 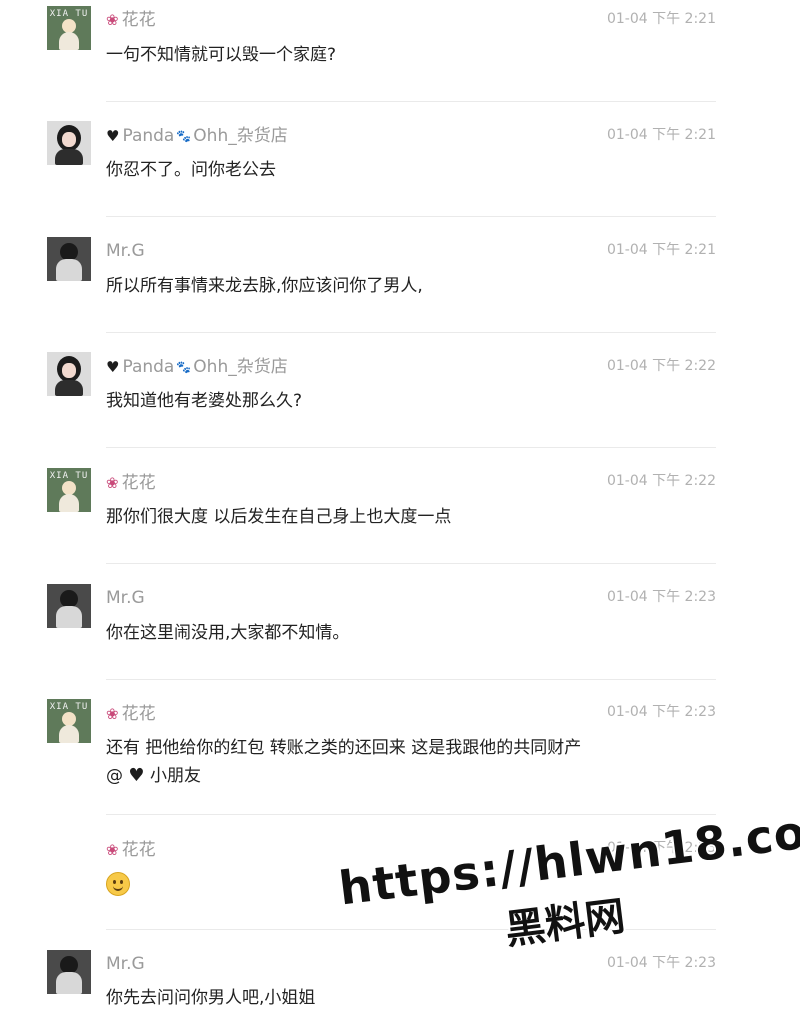 I want to click on message-text: 一句不知情就可以毁一个家庭?, so click(x=221, y=55).